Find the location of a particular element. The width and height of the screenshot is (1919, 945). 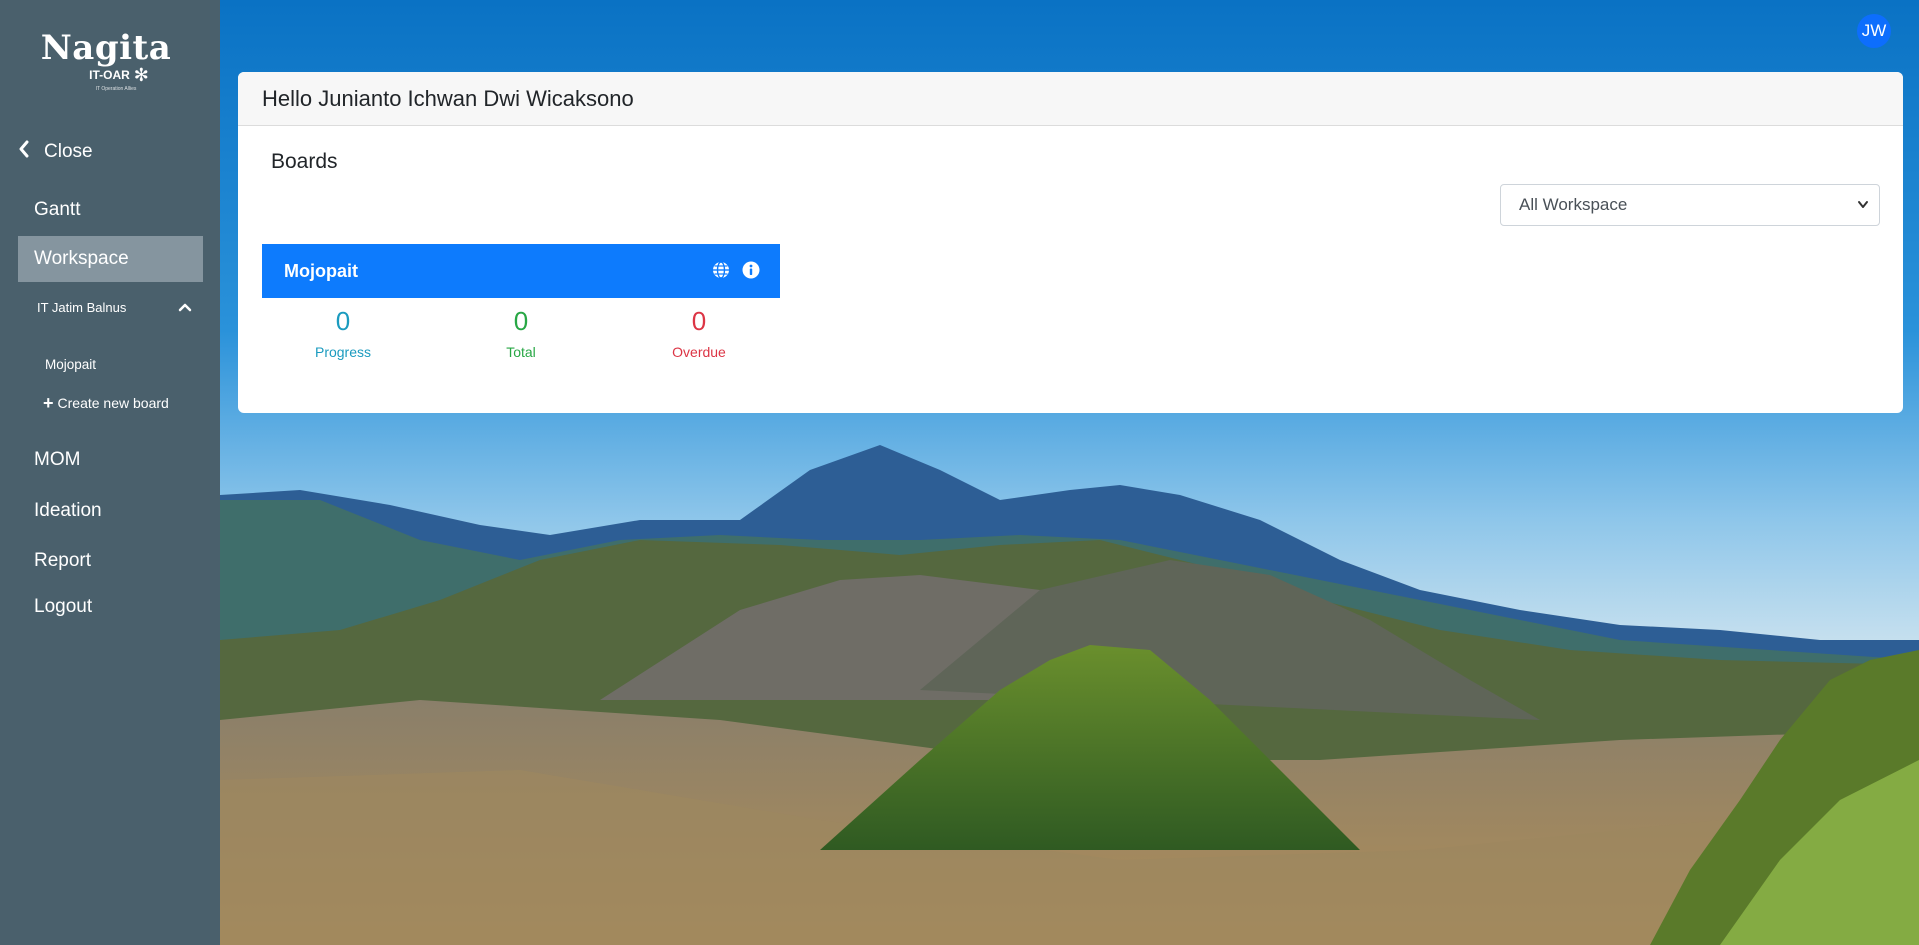

logo-subtitle: IT-OAR is located at coordinates (109, 75).